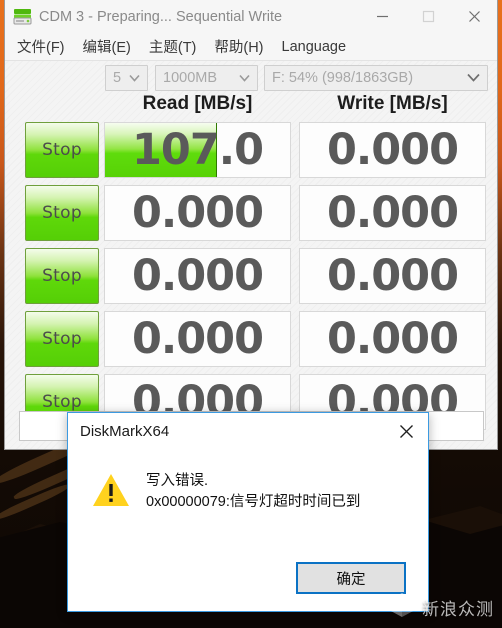  I want to click on drive-select: F: 54% (998/1863GB), so click(376, 78).